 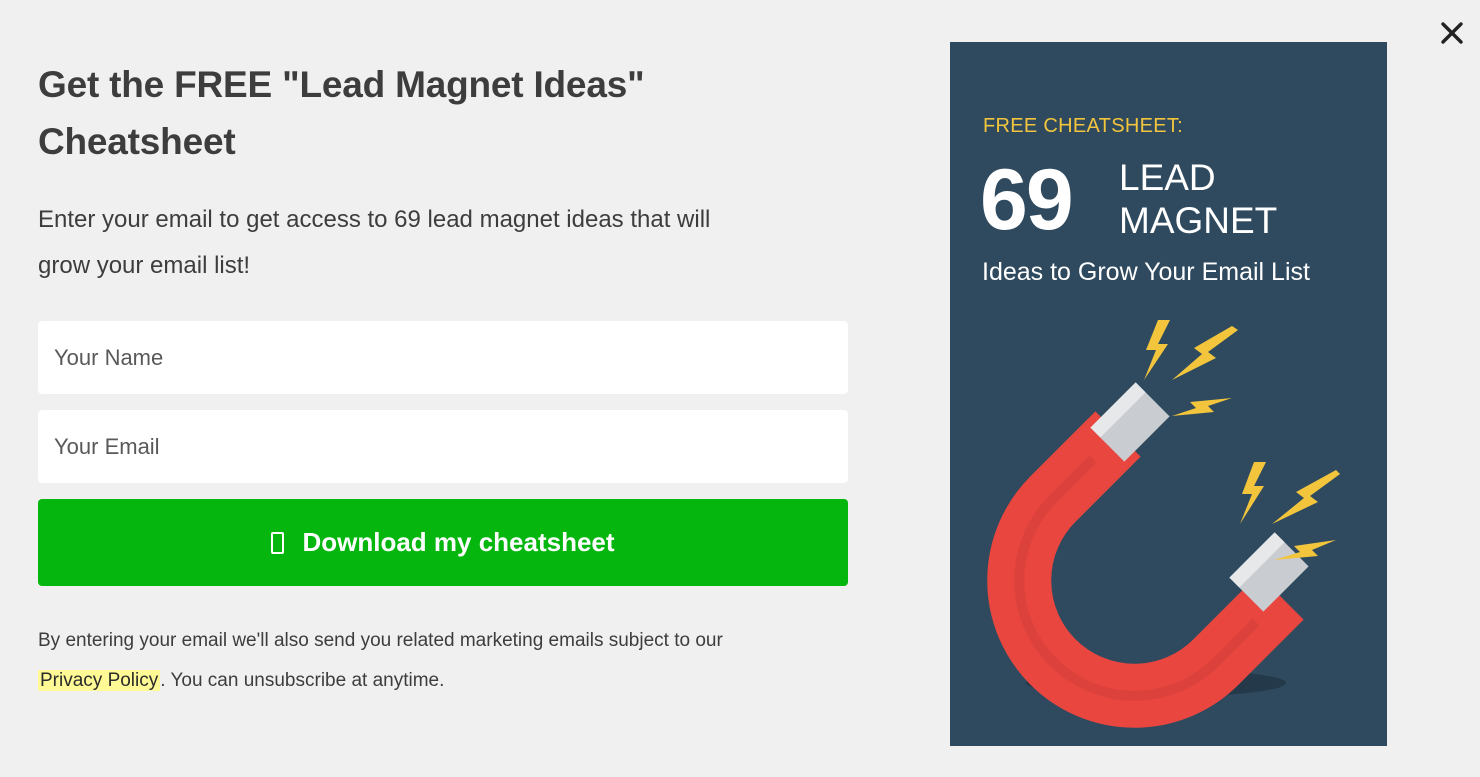 I want to click on popup-title-line2: Cheatsheet, so click(x=137, y=141).